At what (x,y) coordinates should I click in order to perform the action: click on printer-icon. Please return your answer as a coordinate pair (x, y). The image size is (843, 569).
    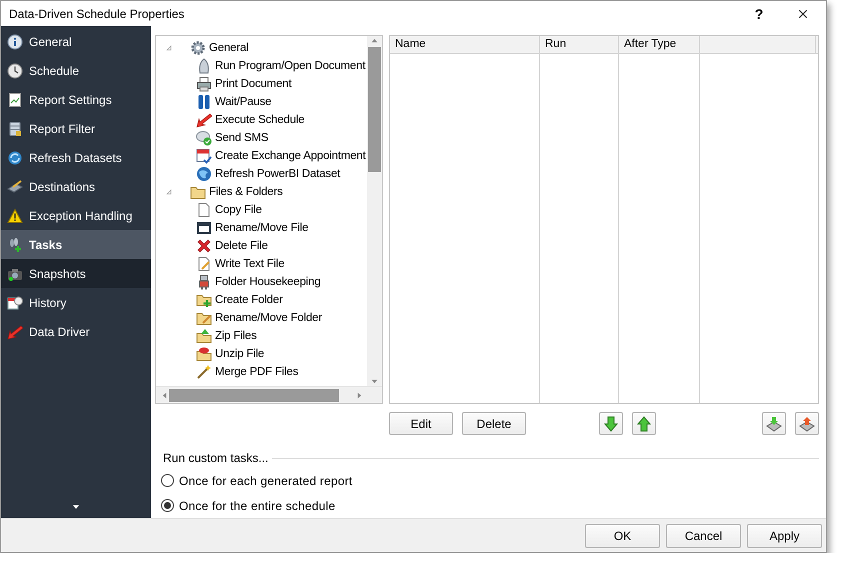
    Looking at the image, I should click on (204, 84).